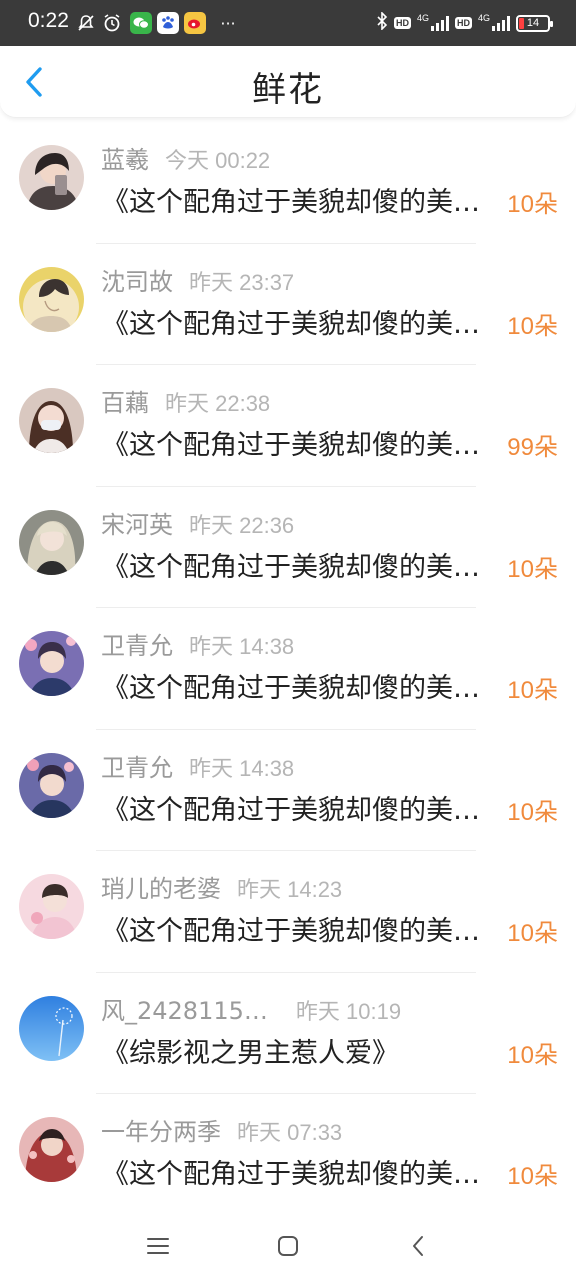 Image resolution: width=576 pixels, height=1280 pixels. I want to click on sender-name: 一年分两季, so click(161, 1129).